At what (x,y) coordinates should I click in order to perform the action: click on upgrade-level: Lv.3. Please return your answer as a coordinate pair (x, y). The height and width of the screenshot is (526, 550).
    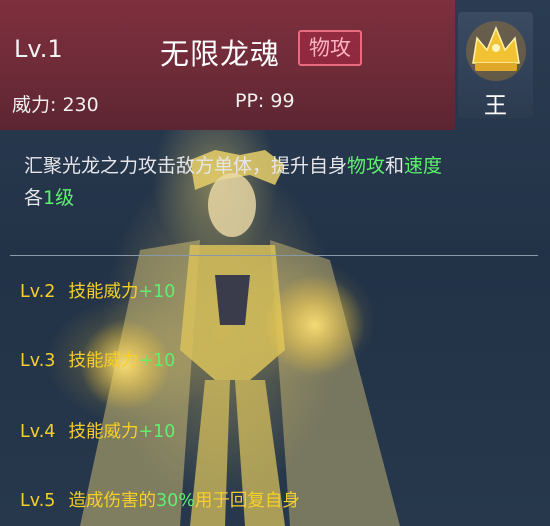
    Looking at the image, I should click on (38, 361).